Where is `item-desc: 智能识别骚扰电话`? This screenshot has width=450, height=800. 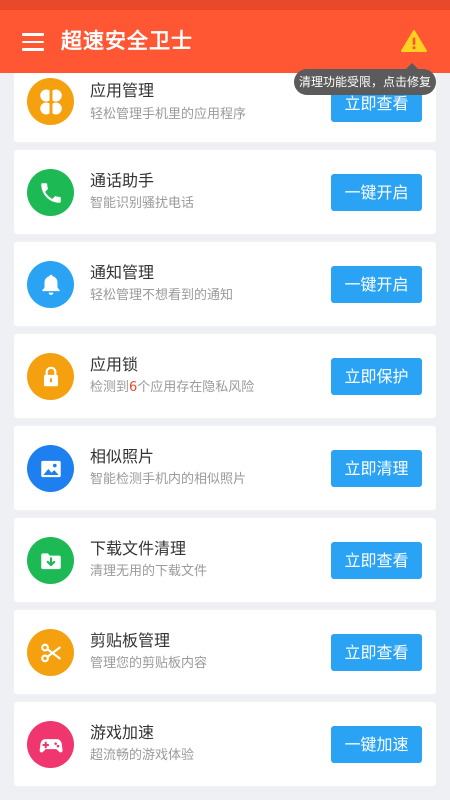 item-desc: 智能识别骚扰电话 is located at coordinates (142, 203).